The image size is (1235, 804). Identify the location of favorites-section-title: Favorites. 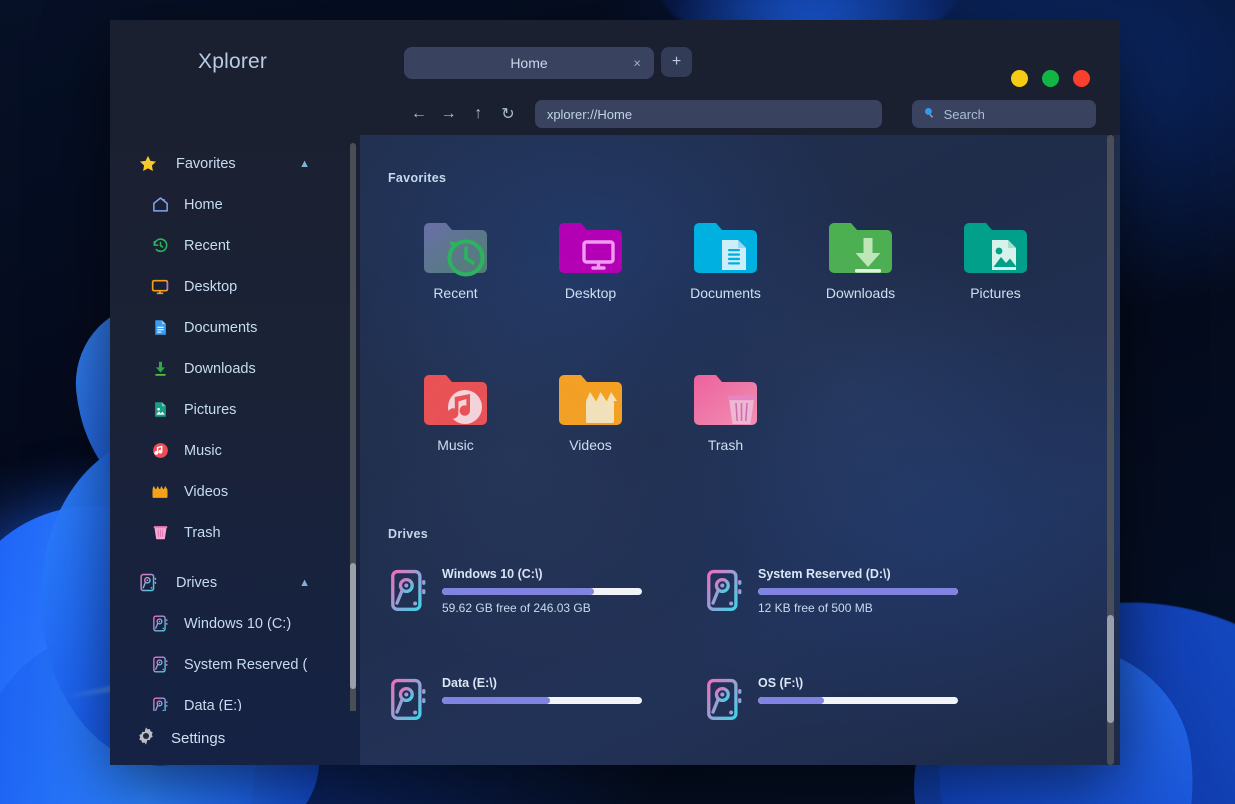
(417, 178).